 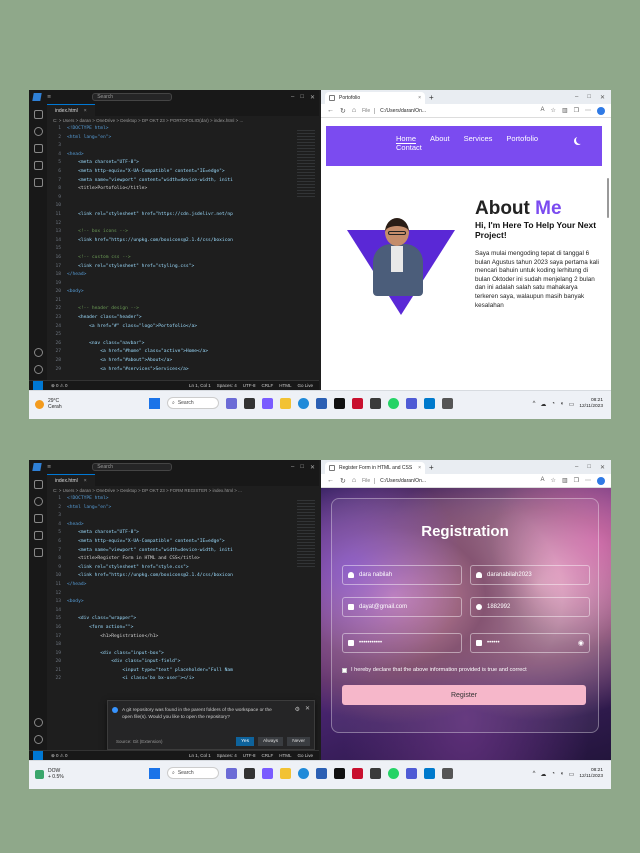 What do you see at coordinates (562, 404) in the screenshot?
I see `volume-icon: ◖` at bounding box center [562, 404].